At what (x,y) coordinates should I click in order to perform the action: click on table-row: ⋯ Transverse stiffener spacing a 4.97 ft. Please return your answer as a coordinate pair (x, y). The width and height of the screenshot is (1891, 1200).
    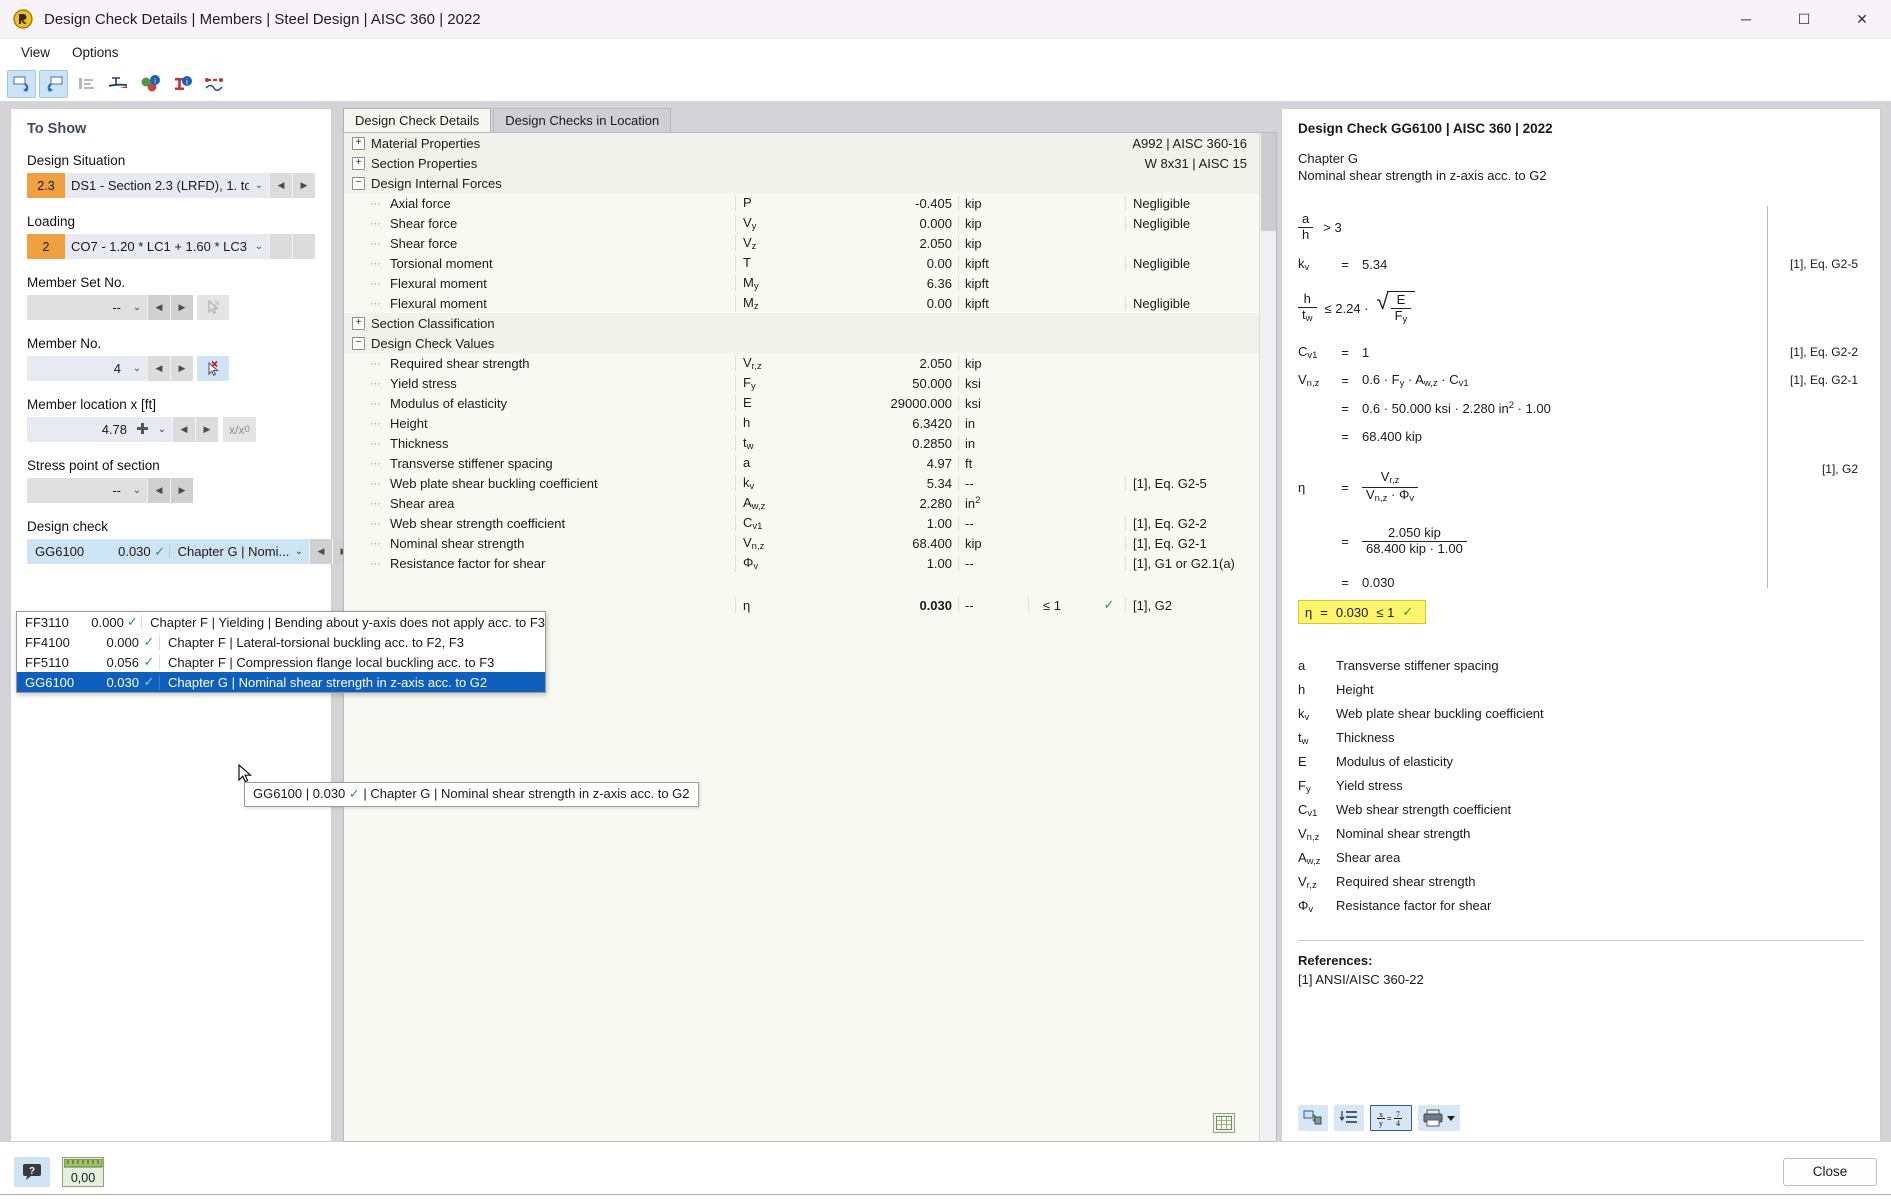
    Looking at the image, I should click on (801, 463).